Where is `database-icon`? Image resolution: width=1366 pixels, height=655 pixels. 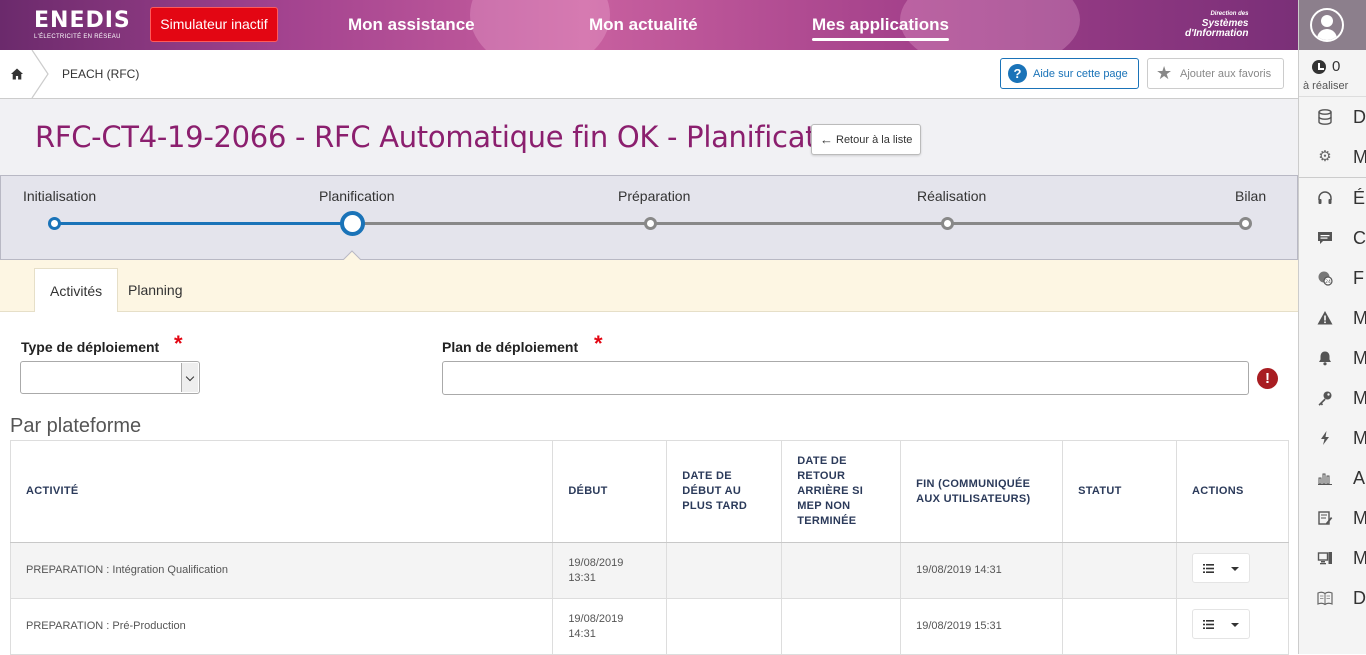 database-icon is located at coordinates (1325, 117).